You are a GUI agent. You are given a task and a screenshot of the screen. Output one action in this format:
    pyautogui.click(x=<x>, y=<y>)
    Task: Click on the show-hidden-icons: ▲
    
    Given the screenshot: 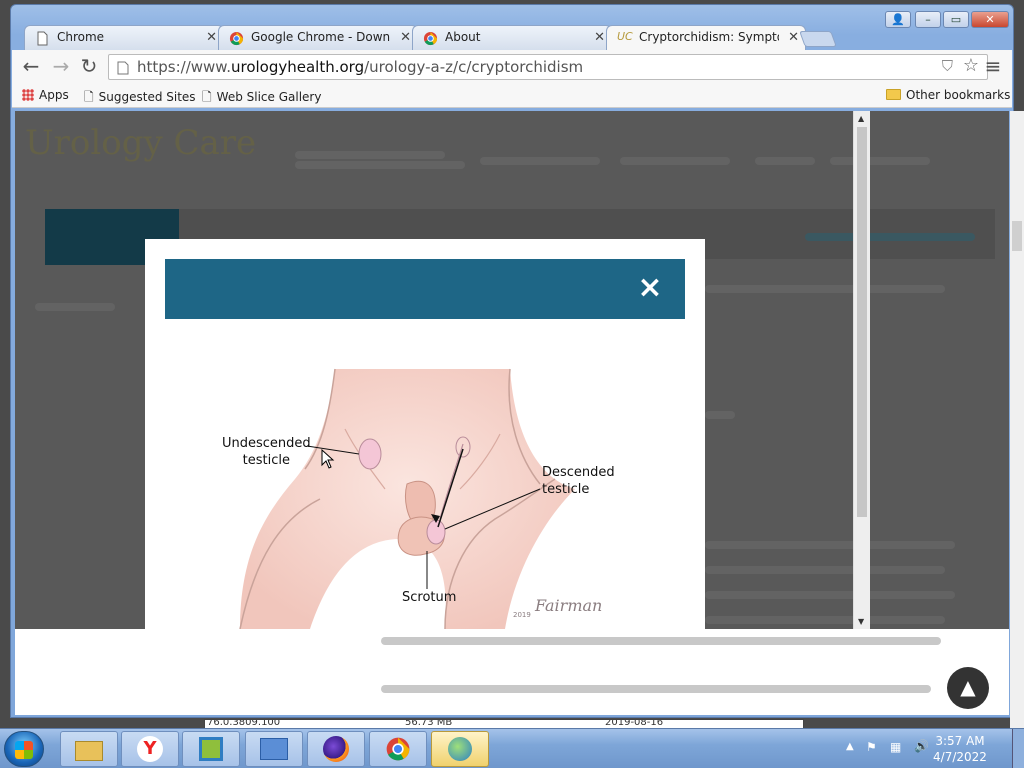 What is the action you would take?
    pyautogui.click(x=850, y=746)
    